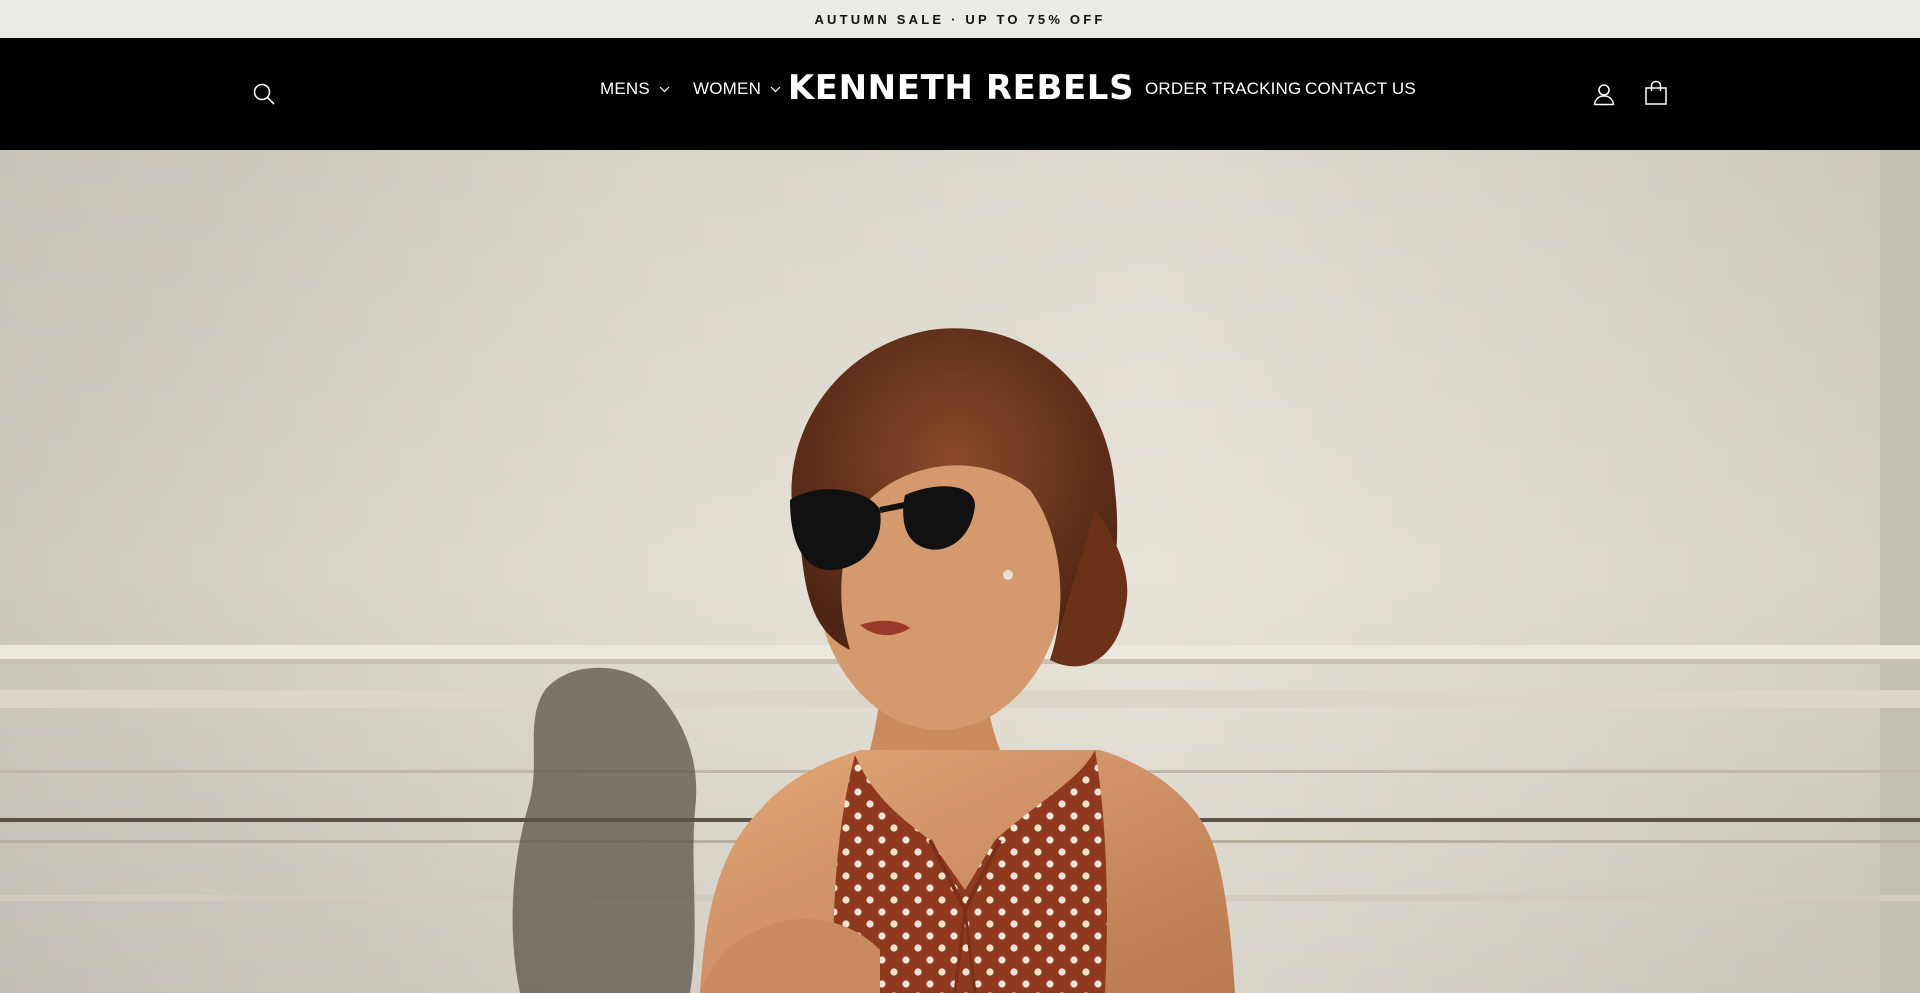 This screenshot has width=1920, height=993. I want to click on nav-item-mens-label: MENS, so click(625, 88).